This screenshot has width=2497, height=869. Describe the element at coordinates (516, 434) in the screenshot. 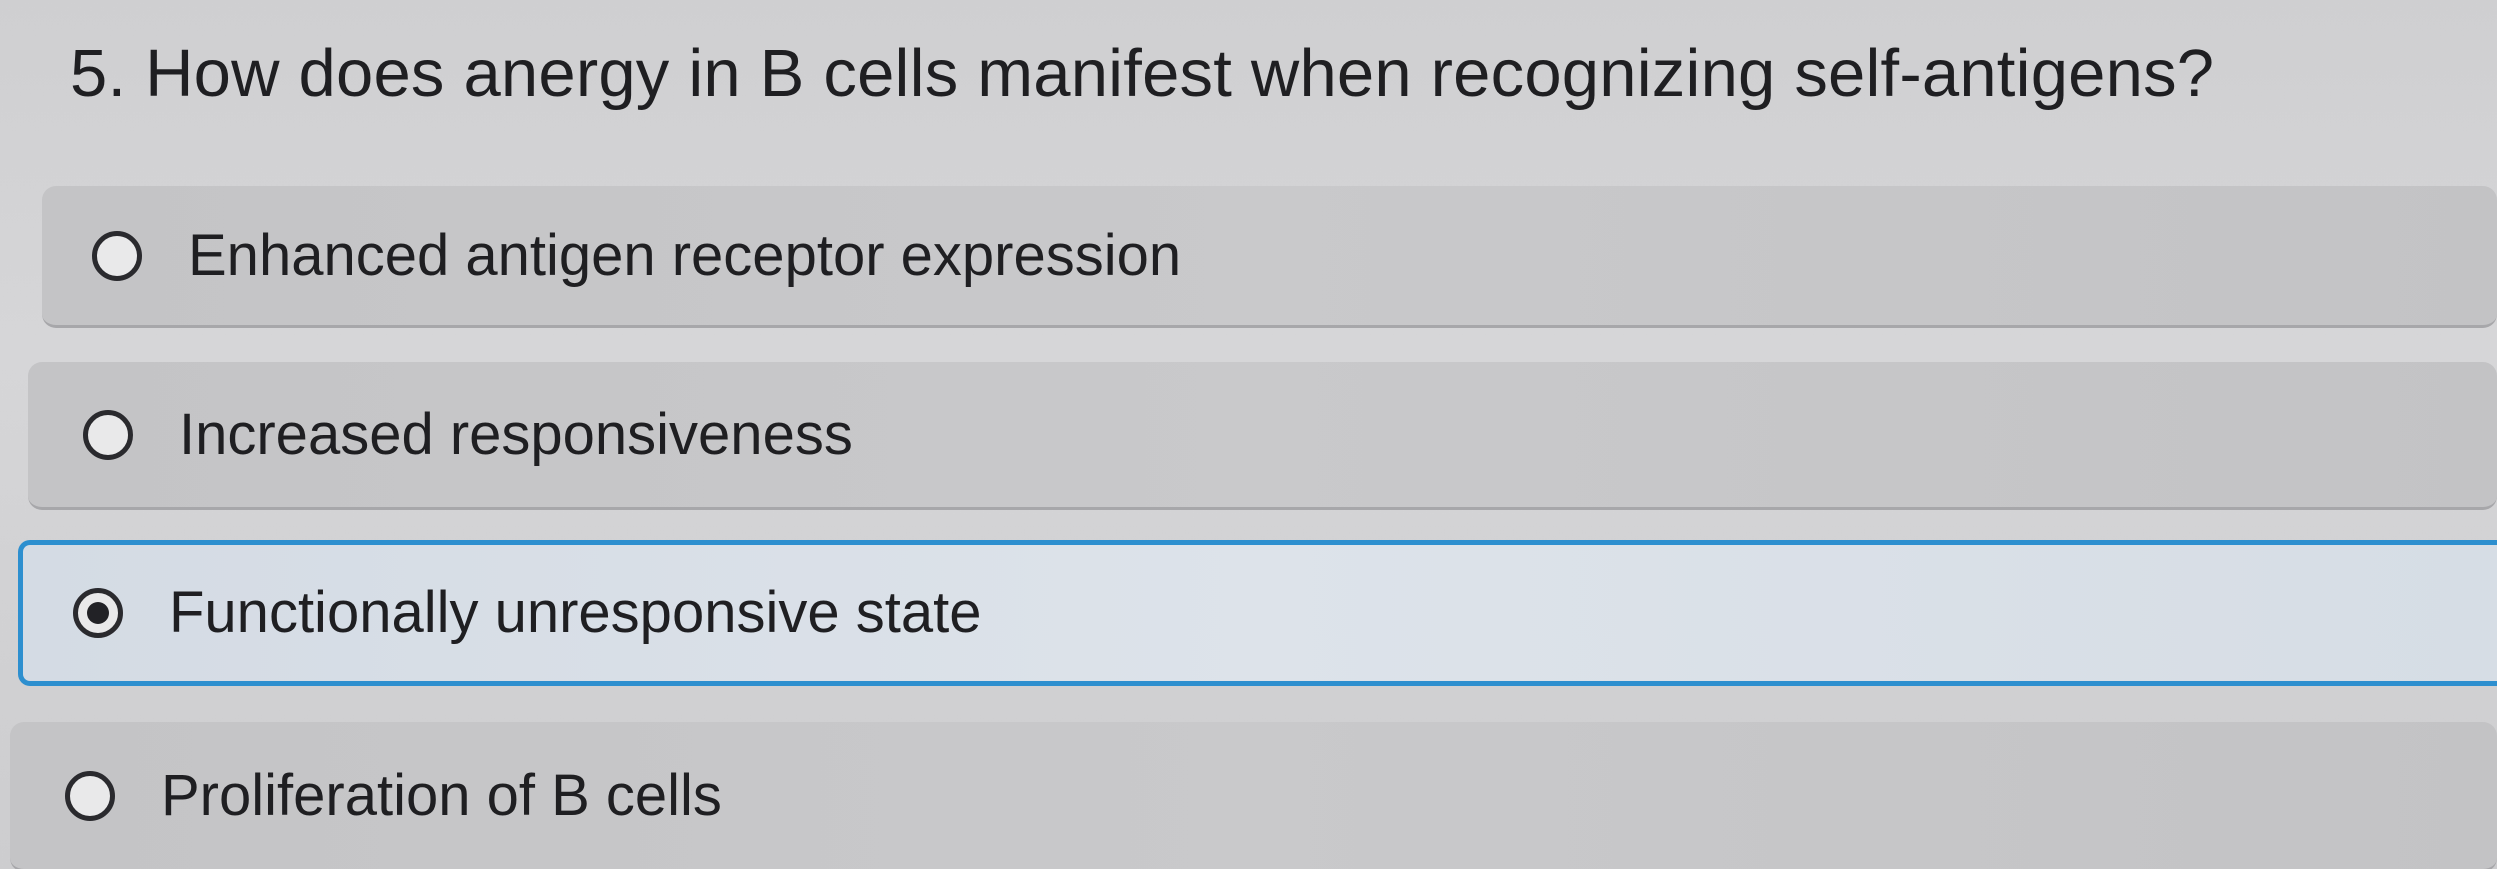

I see `answer-option-label: Increased responsiveness` at that location.